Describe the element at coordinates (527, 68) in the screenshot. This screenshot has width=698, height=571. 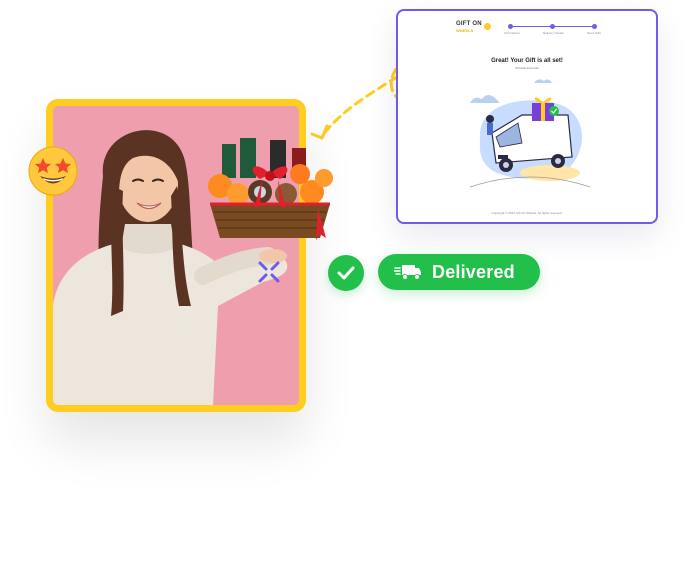
I see `confirmation-subline: Sit back and relax` at that location.